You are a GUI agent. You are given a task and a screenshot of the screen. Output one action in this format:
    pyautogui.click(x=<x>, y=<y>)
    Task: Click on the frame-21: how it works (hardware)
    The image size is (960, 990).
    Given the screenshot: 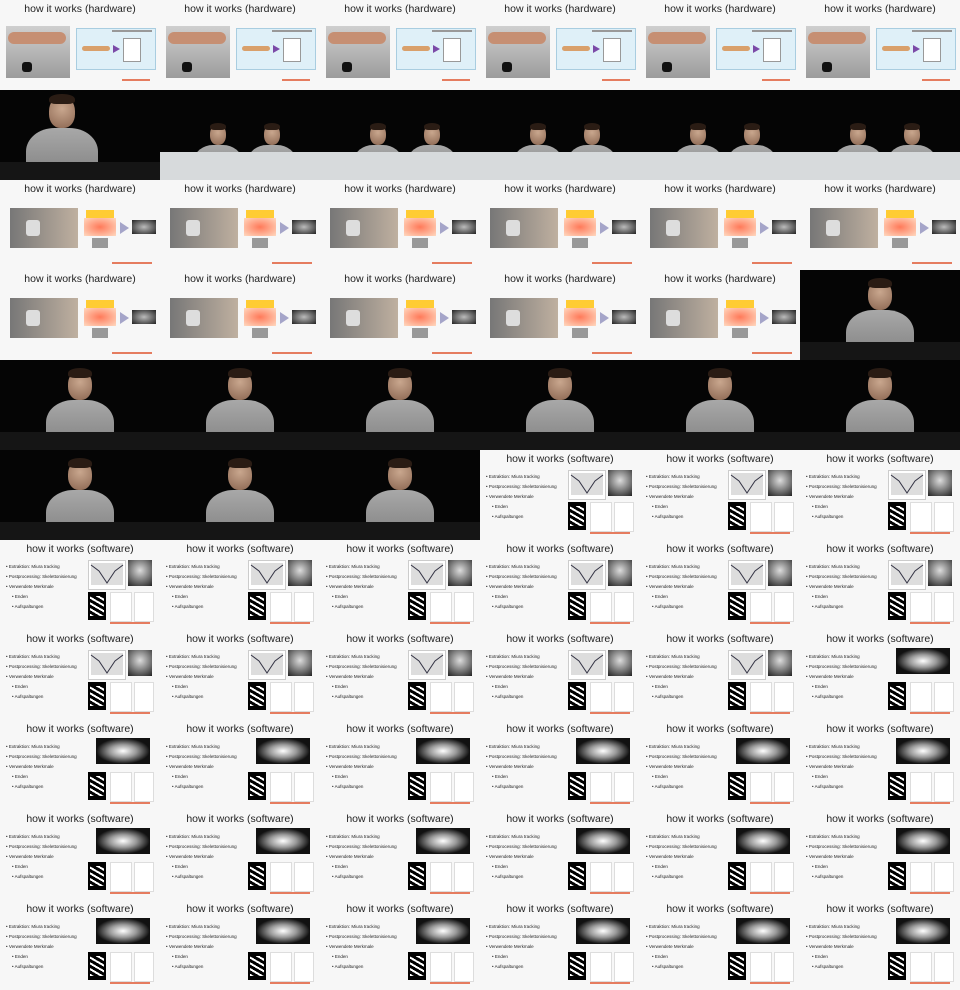 What is the action you would take?
    pyautogui.click(x=400, y=315)
    